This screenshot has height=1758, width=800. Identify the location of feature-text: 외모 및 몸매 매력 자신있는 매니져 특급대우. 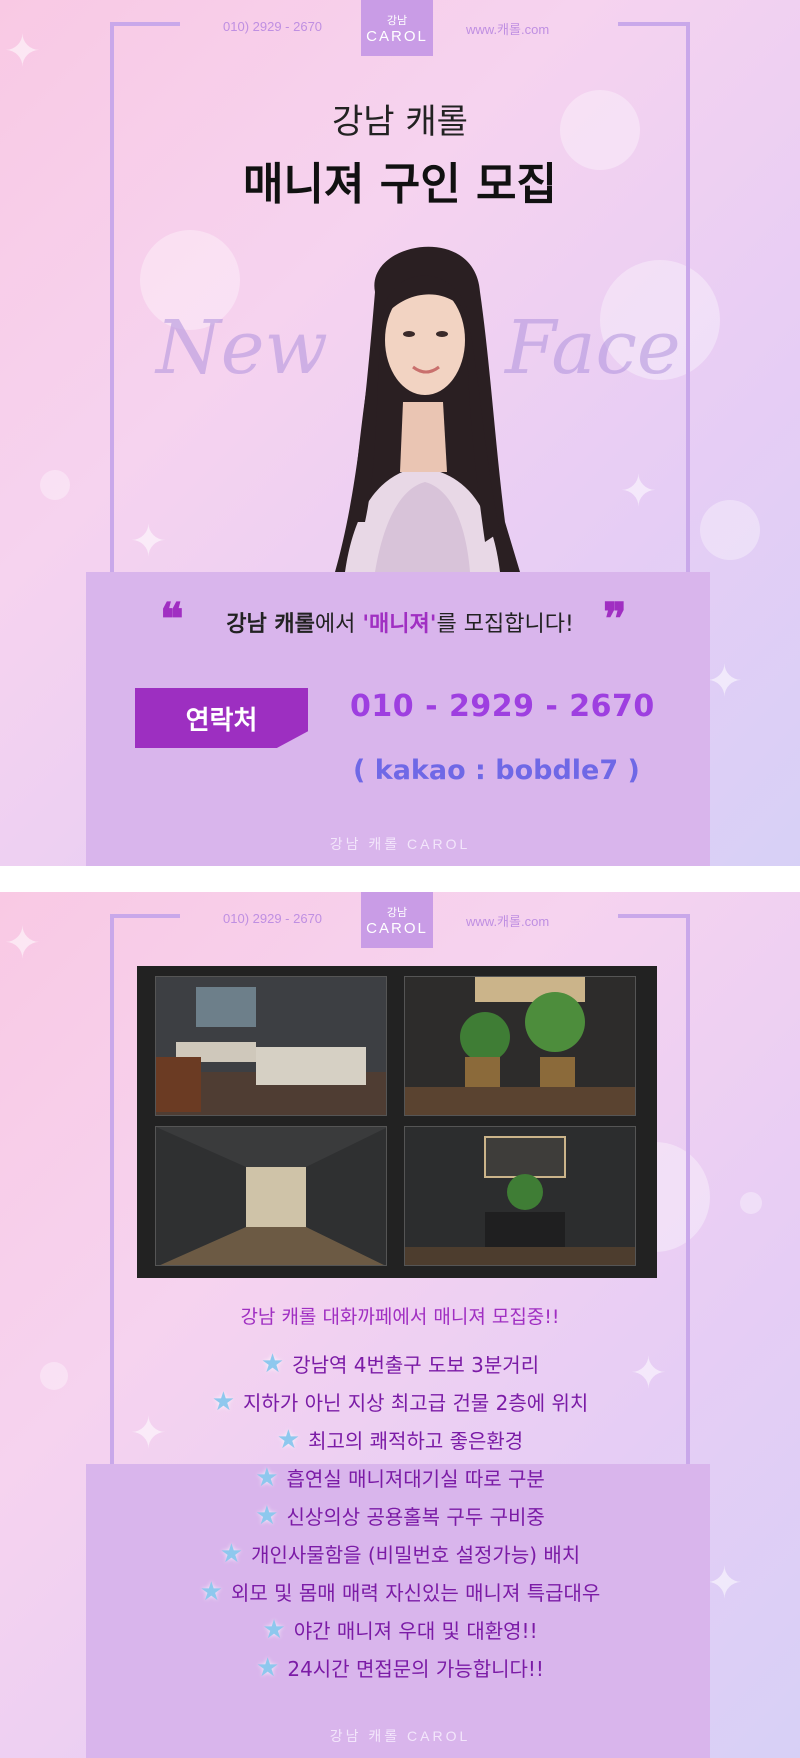
(415, 1593).